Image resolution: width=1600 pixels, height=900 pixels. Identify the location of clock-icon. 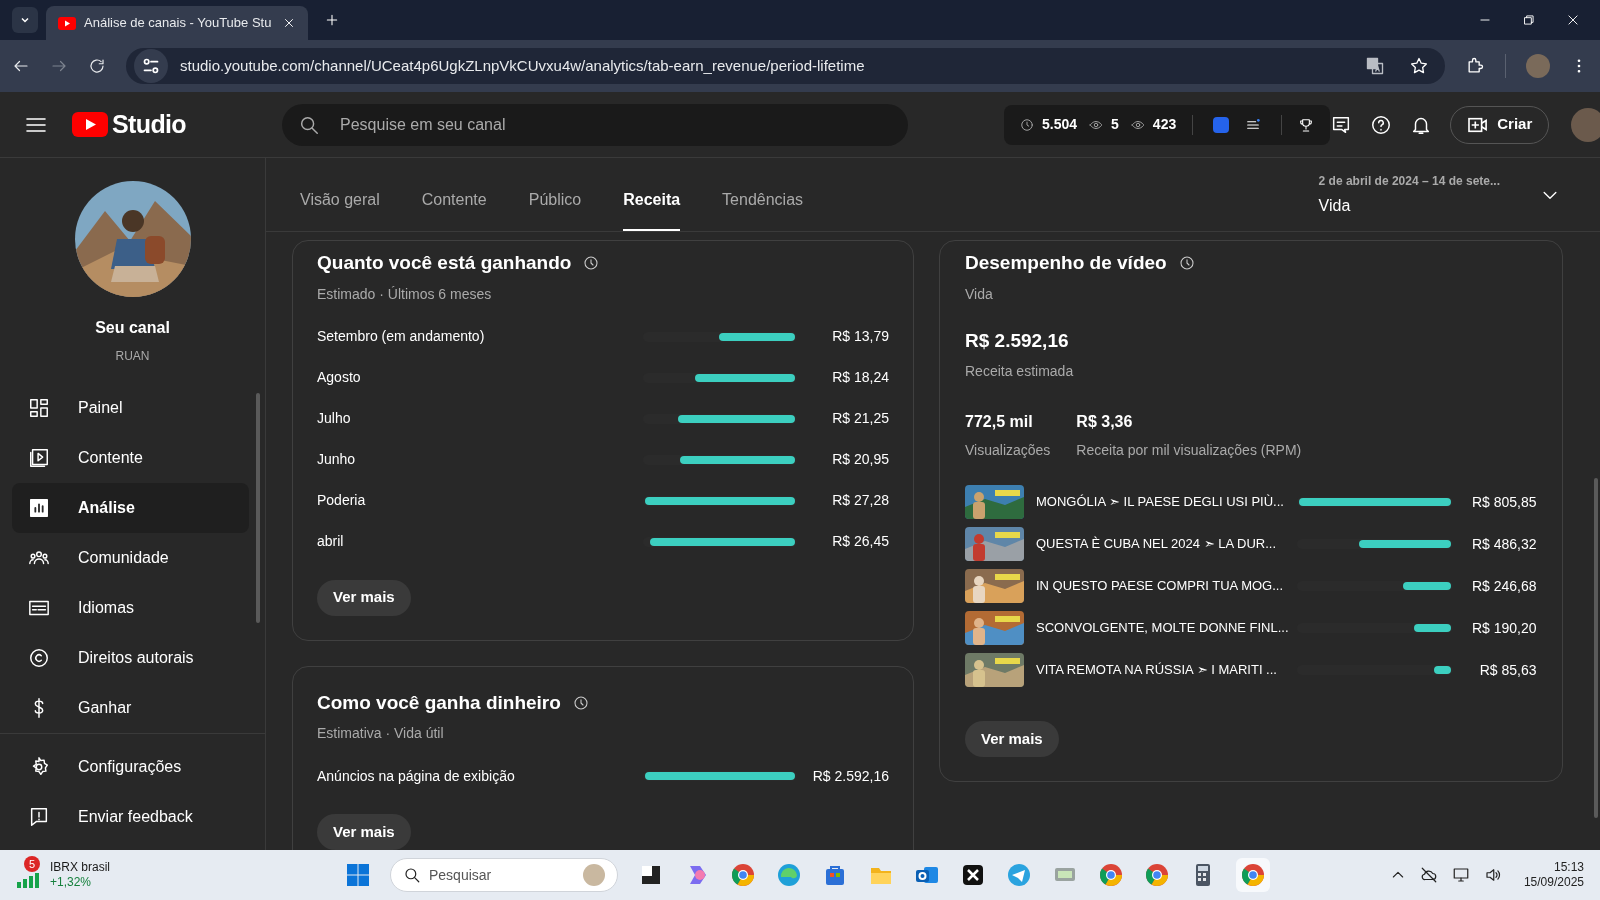
(1027, 124).